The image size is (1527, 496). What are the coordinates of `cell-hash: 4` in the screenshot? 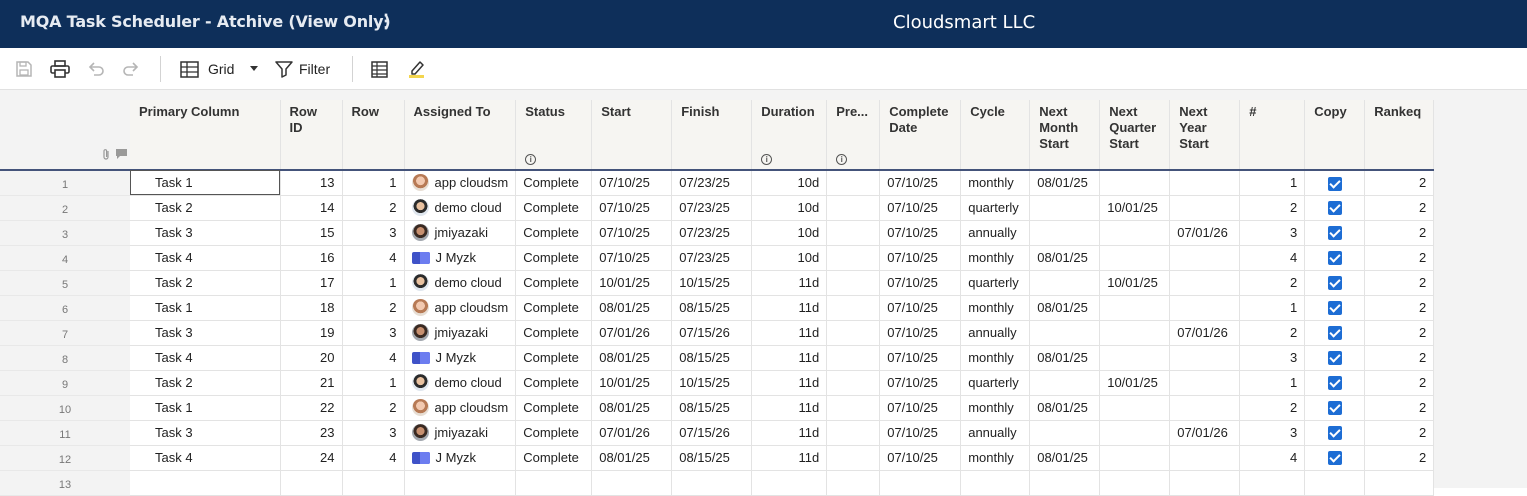 It's located at (1272, 458).